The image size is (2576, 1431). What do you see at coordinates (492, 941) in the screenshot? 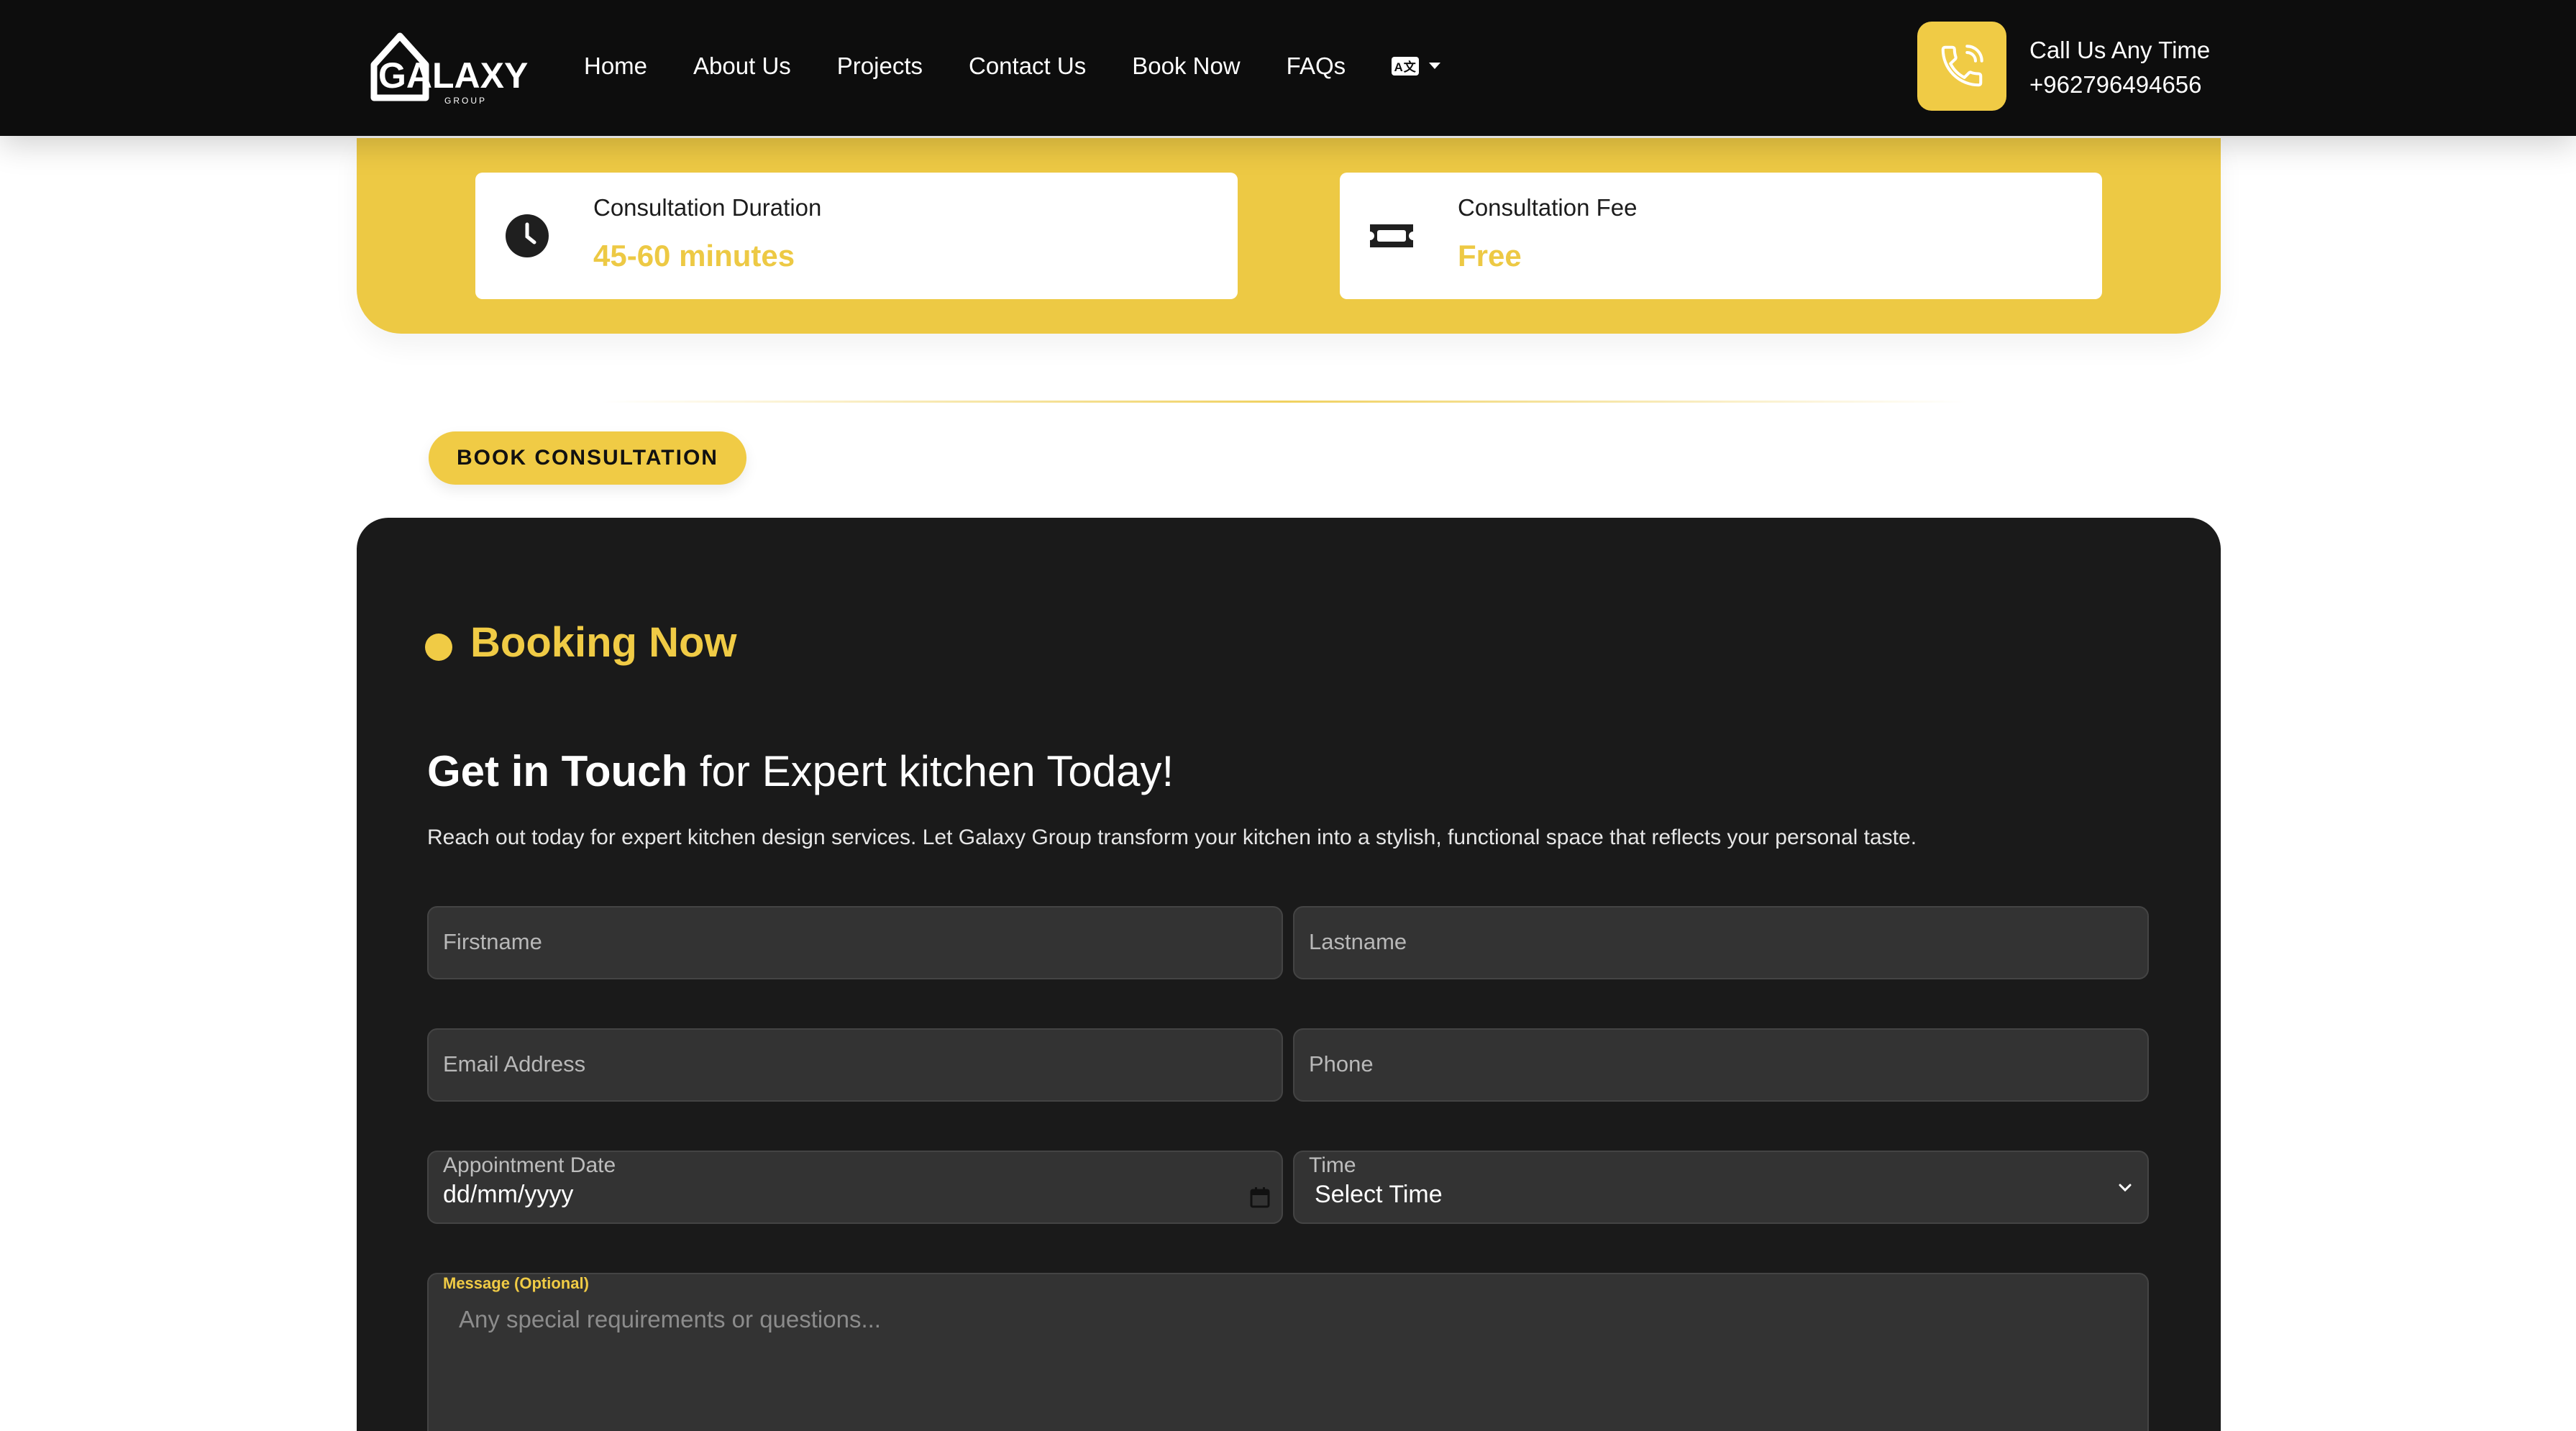
I see `firstname-placeholder: Firstname` at bounding box center [492, 941].